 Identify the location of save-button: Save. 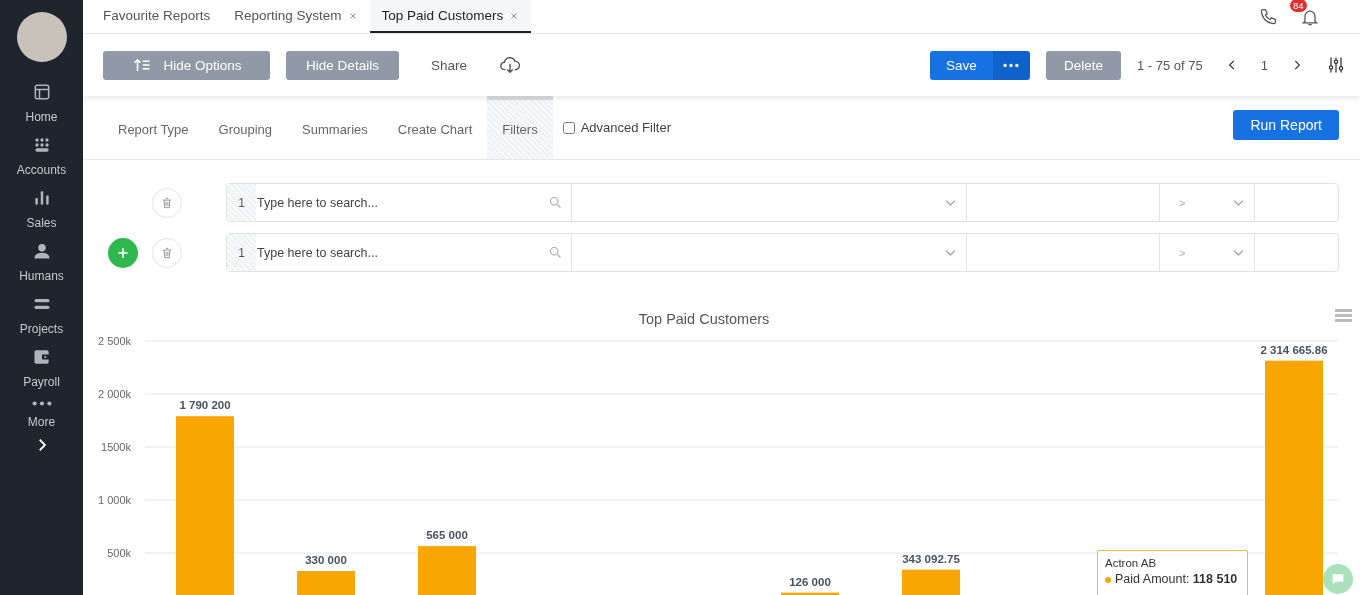
(961, 65).